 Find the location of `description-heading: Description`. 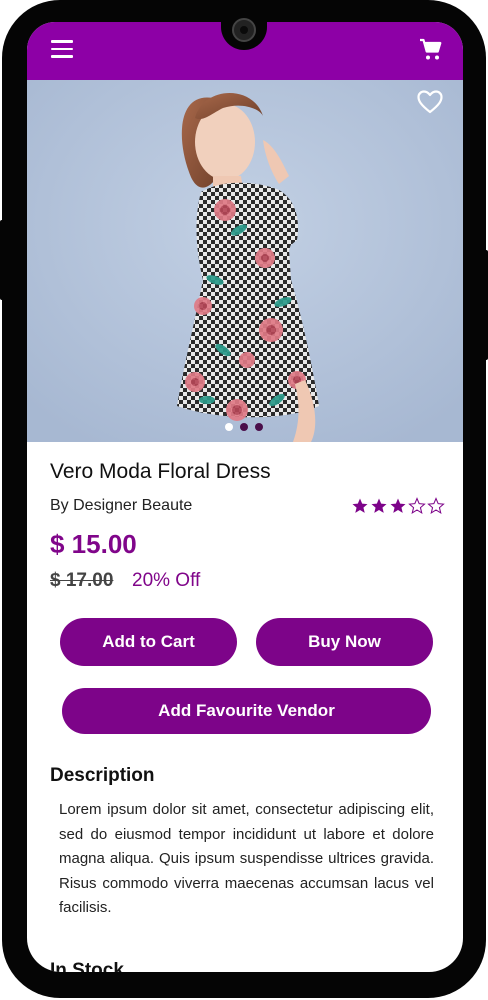

description-heading: Description is located at coordinates (102, 775).